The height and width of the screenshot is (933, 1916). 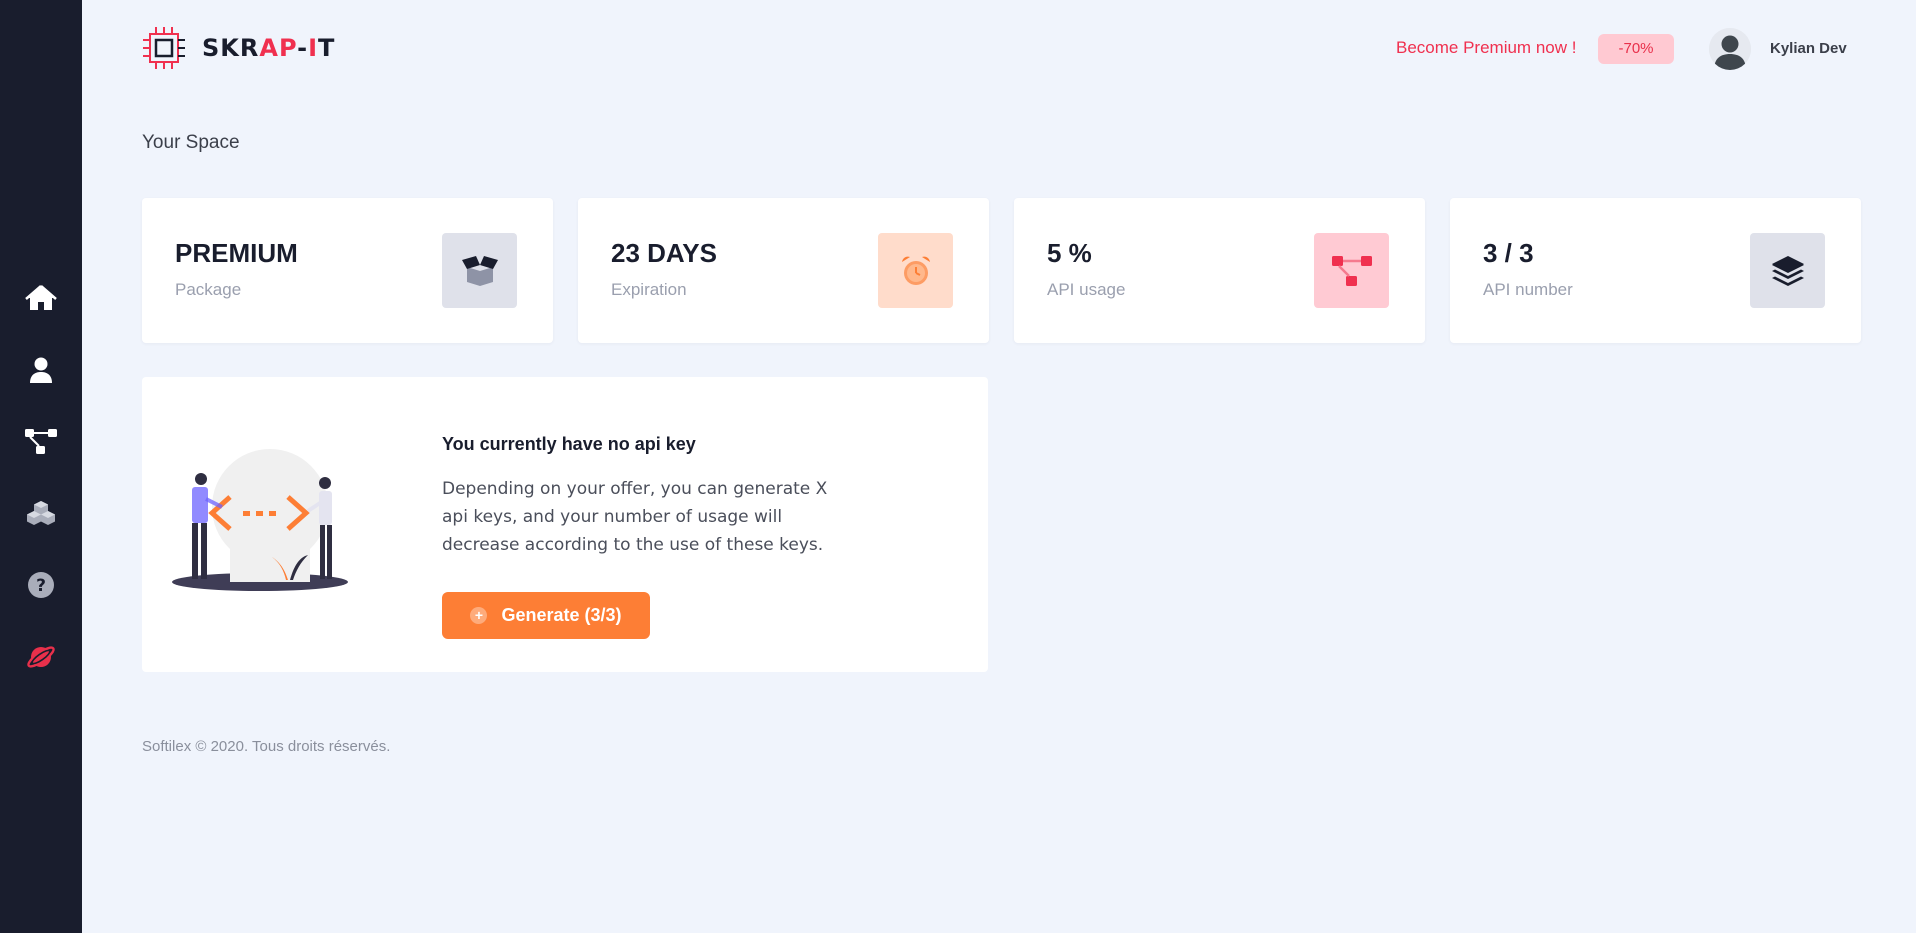 I want to click on user-icon, so click(x=41, y=370).